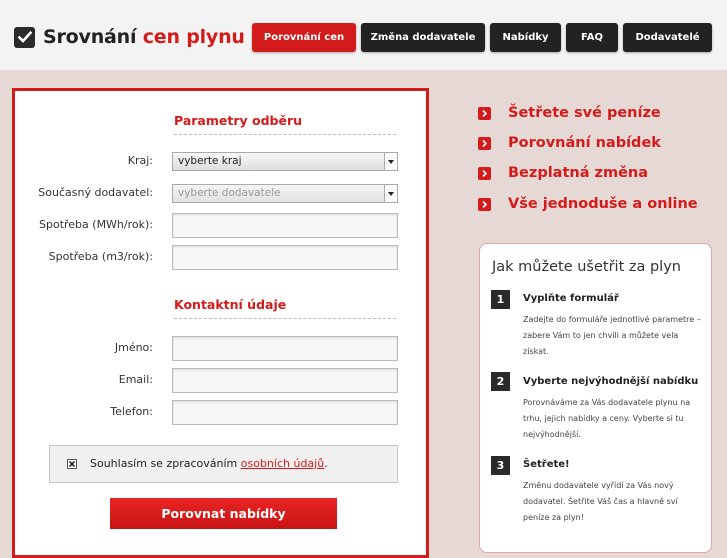  Describe the element at coordinates (133, 347) in the screenshot. I see `name-label: Jméno:` at that location.